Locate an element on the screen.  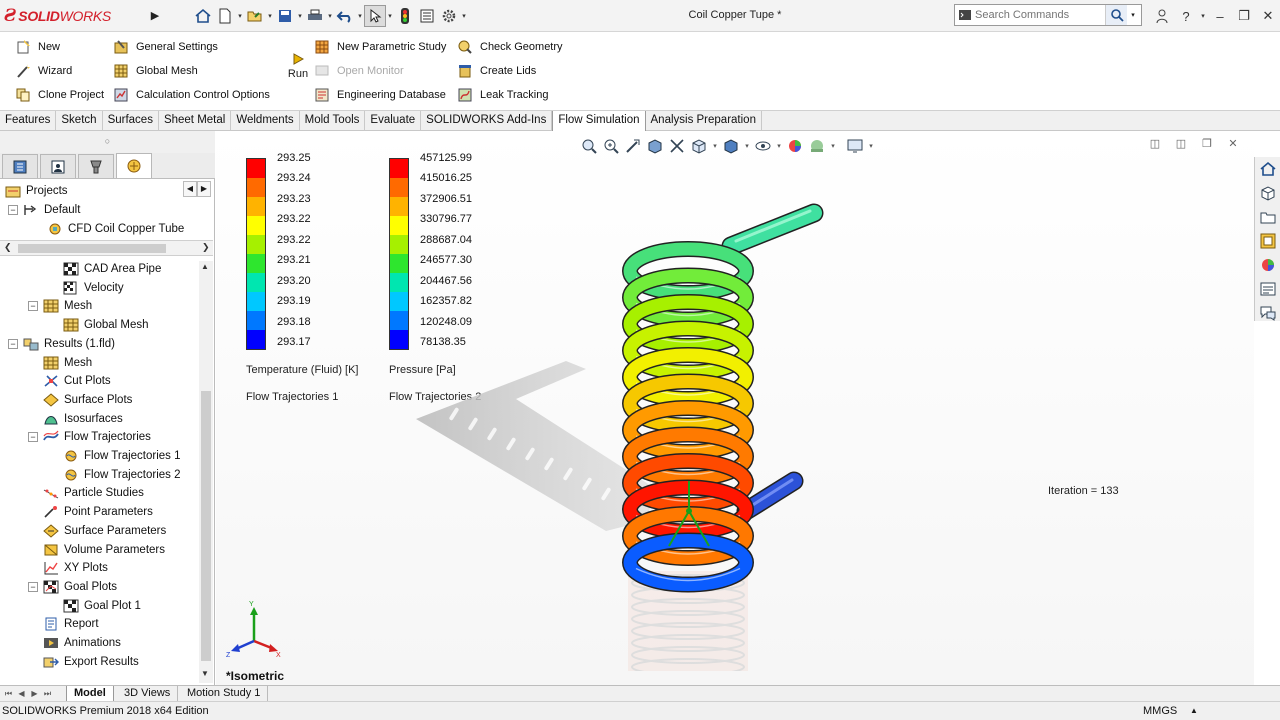
view-palette-icon is located at coordinates (1268, 241).